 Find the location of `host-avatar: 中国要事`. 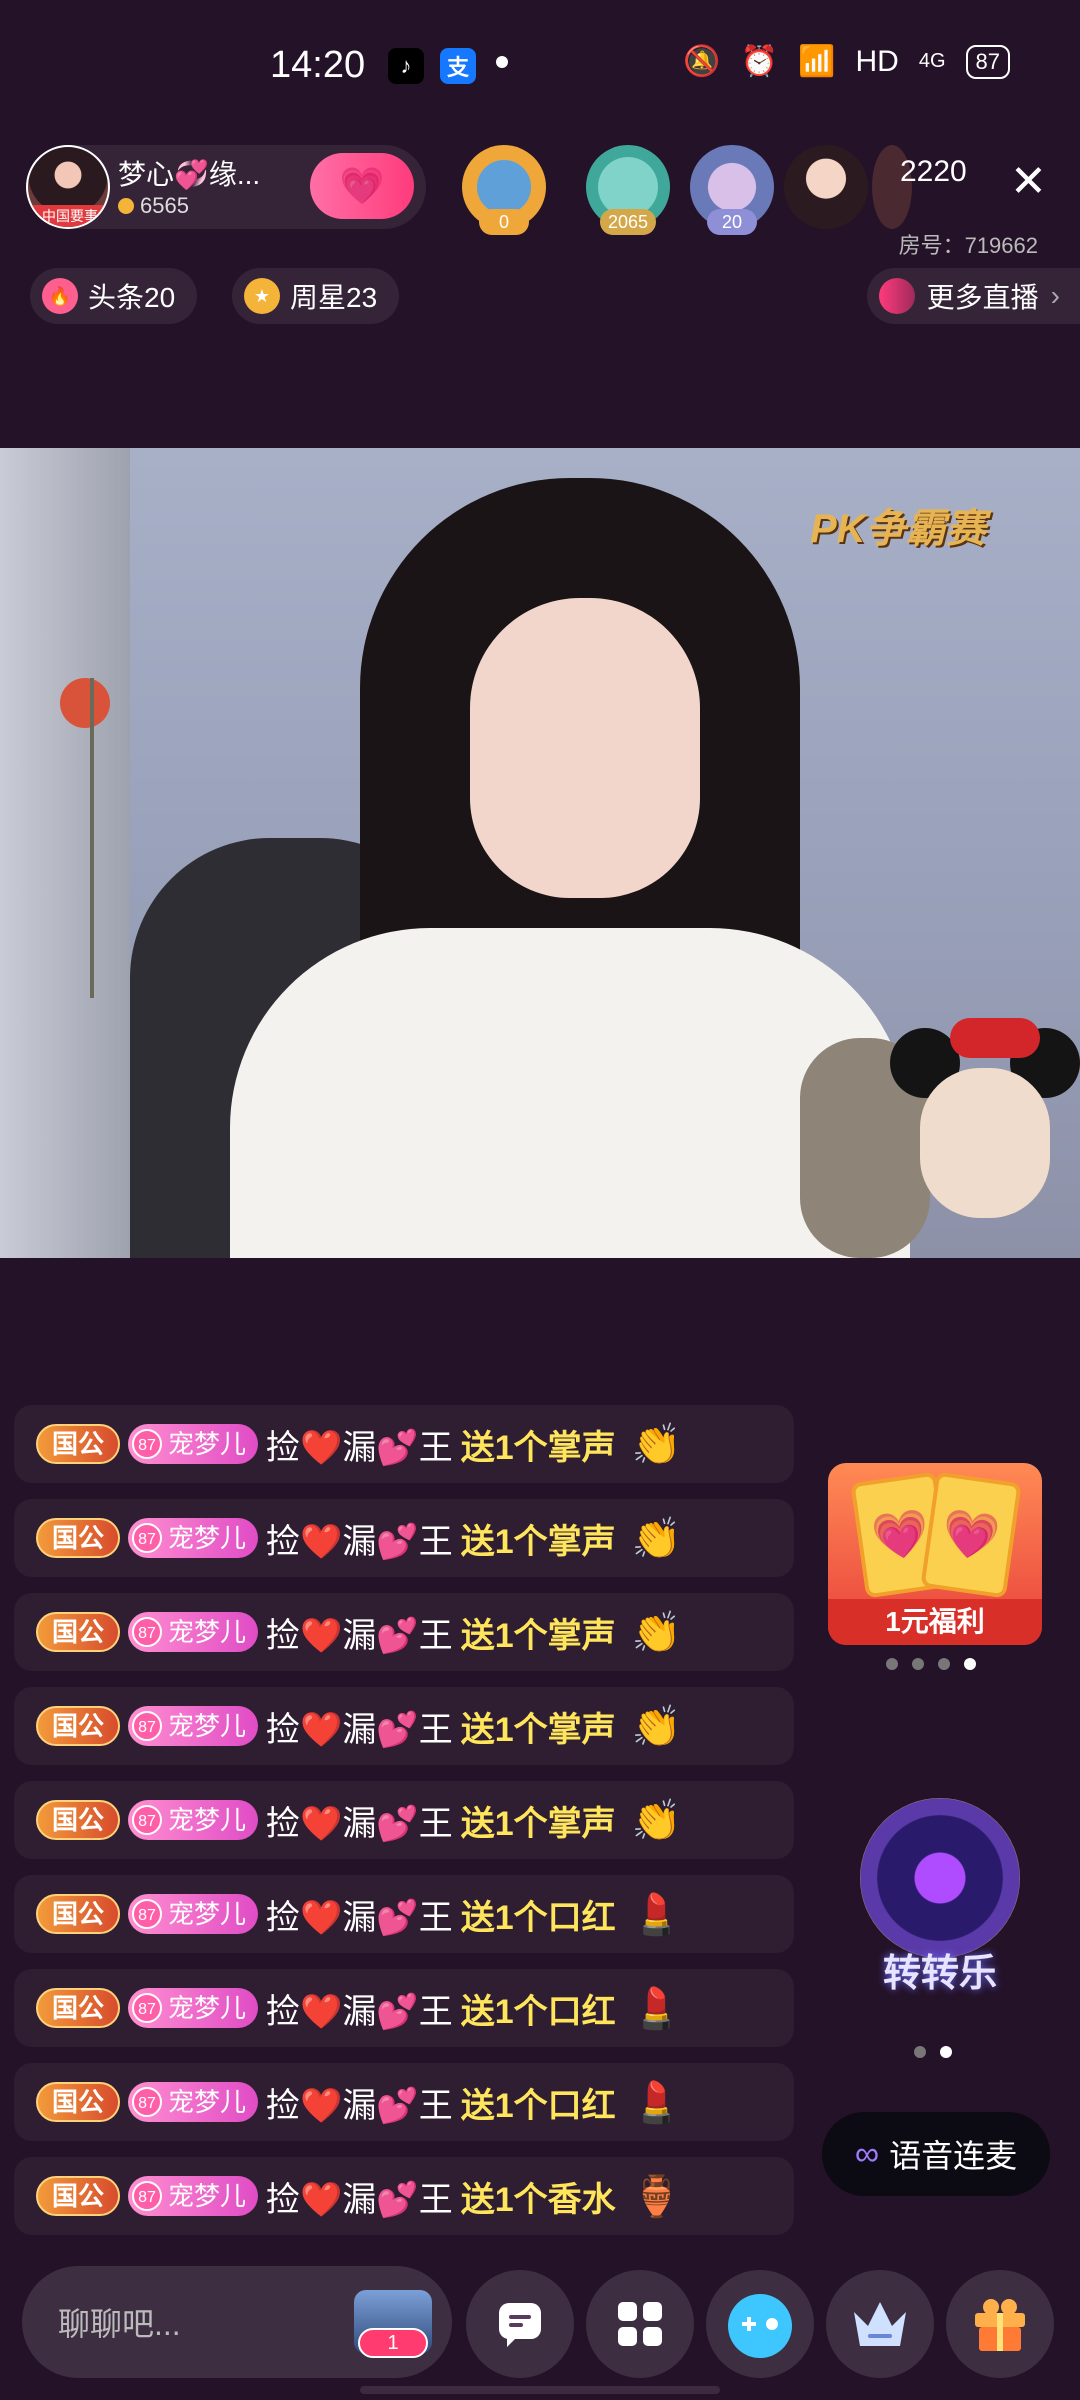

host-avatar: 中国要事 is located at coordinates (68, 187).